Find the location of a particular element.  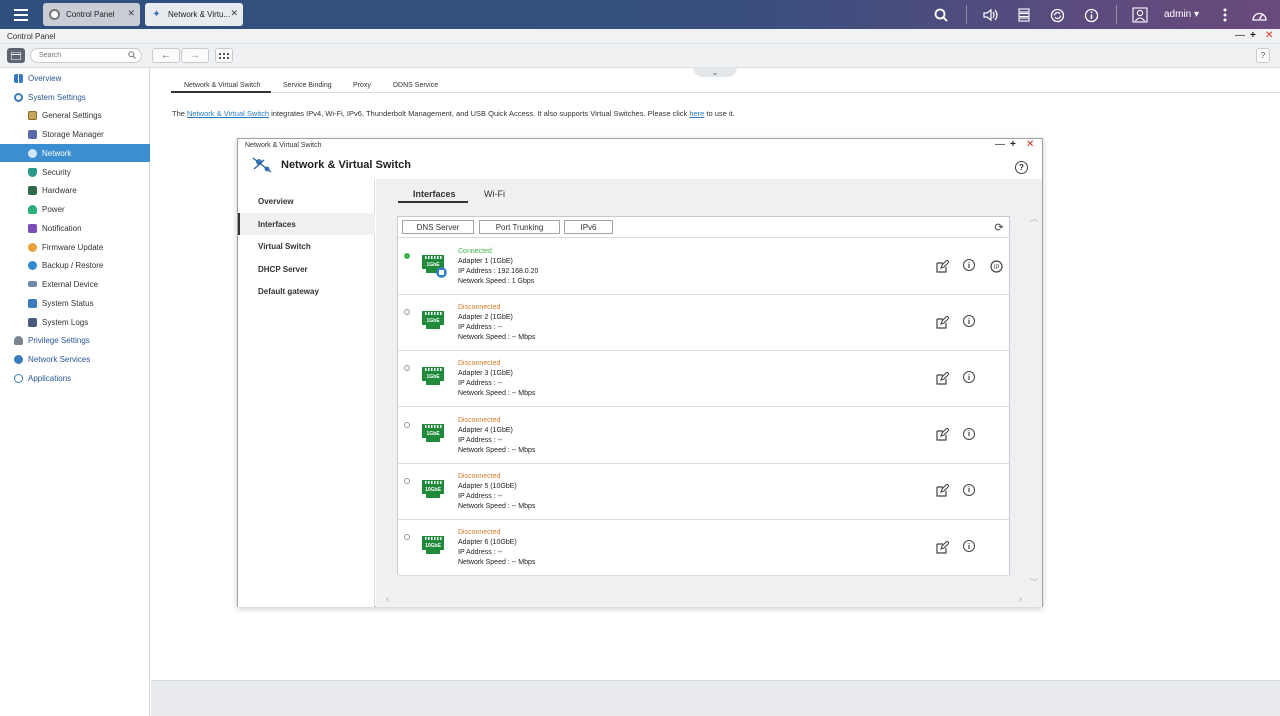

tab-proxy: Proxy is located at coordinates (362, 85).